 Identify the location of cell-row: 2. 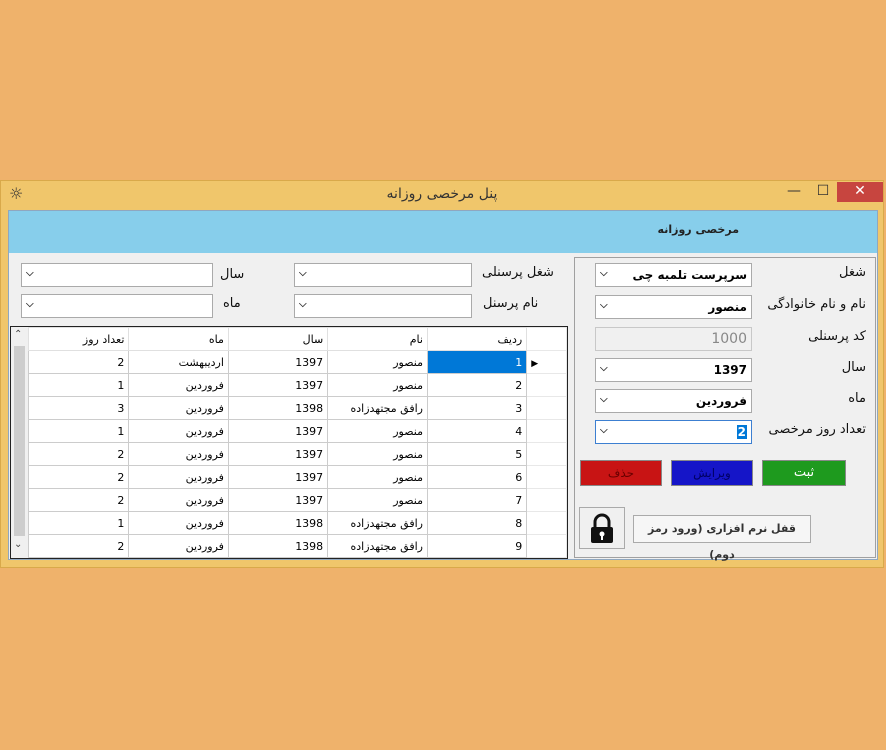
(477, 385).